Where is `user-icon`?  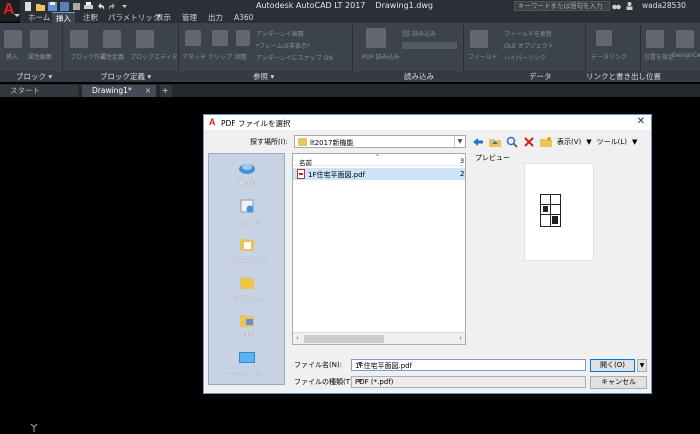 user-icon is located at coordinates (629, 6).